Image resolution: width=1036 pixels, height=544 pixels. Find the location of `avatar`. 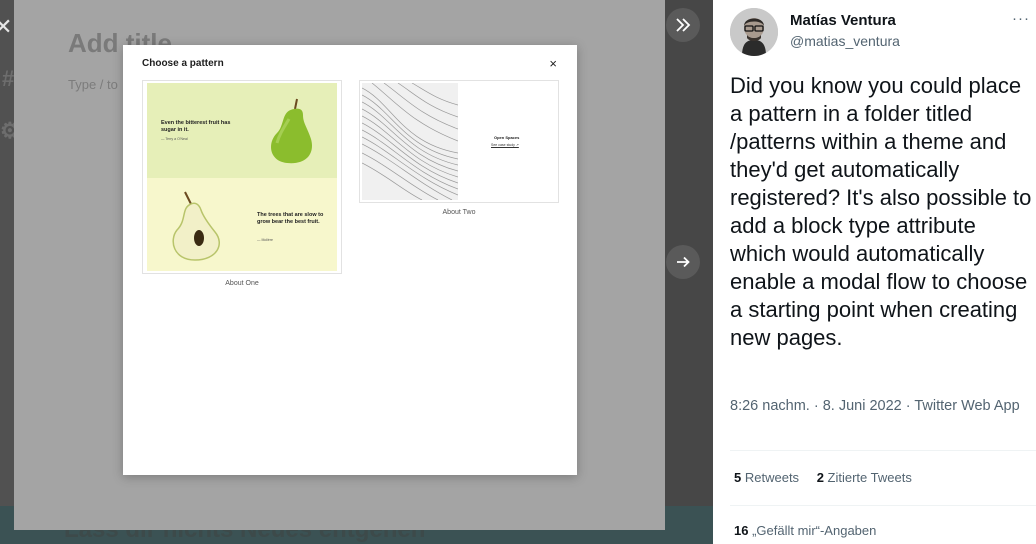

avatar is located at coordinates (754, 32).